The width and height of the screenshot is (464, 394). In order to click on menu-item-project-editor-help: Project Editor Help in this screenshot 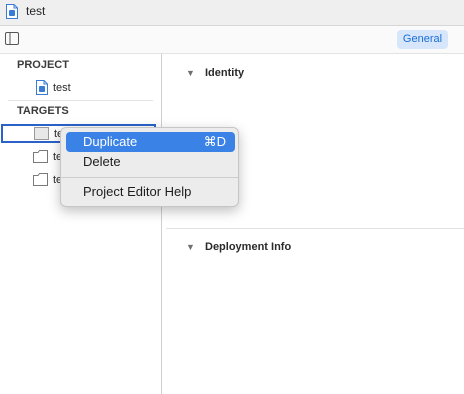, I will do `click(150, 192)`.